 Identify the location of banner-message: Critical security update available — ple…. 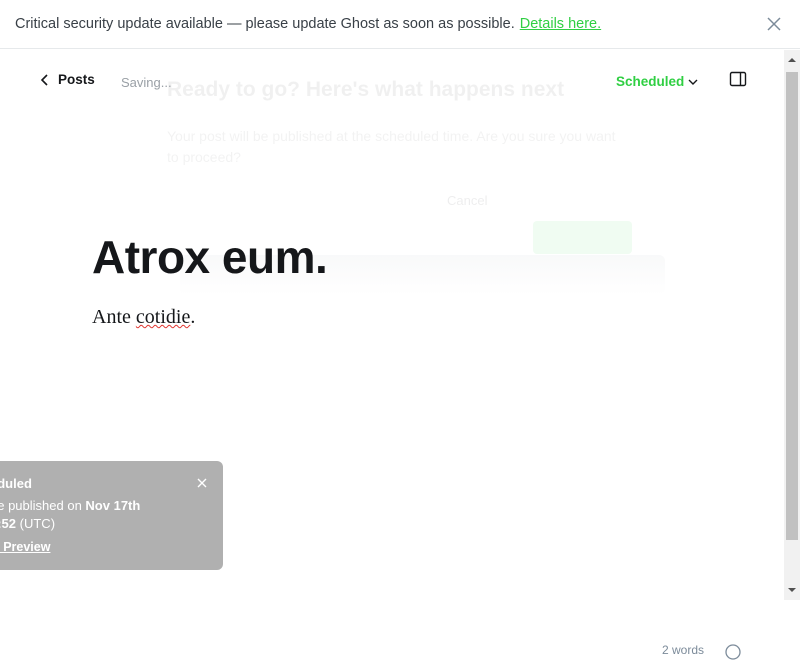
(265, 24).